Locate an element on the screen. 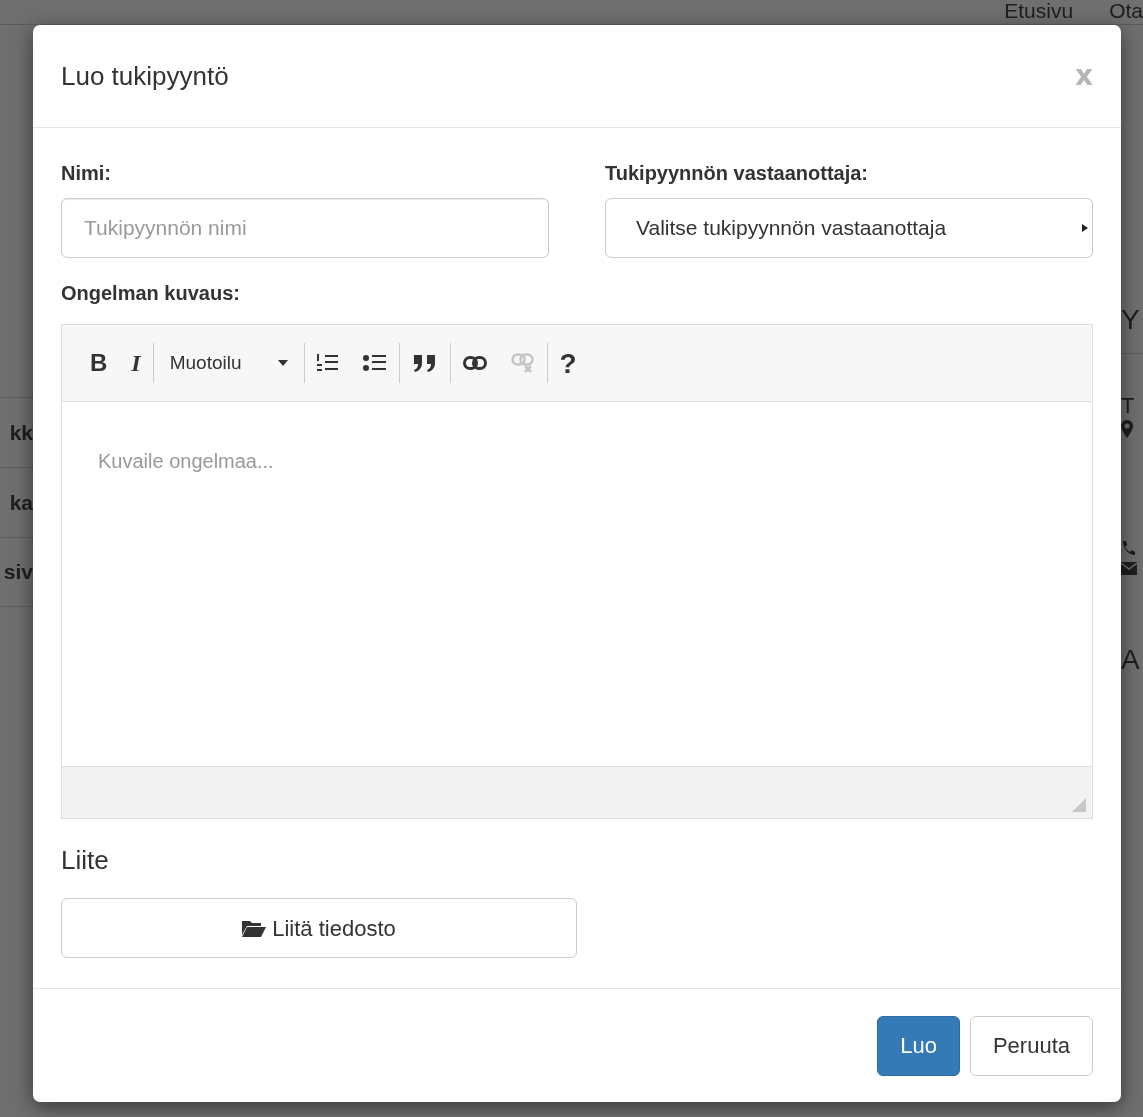 This screenshot has height=1117, width=1143. phone-icon is located at coordinates (1128, 548).